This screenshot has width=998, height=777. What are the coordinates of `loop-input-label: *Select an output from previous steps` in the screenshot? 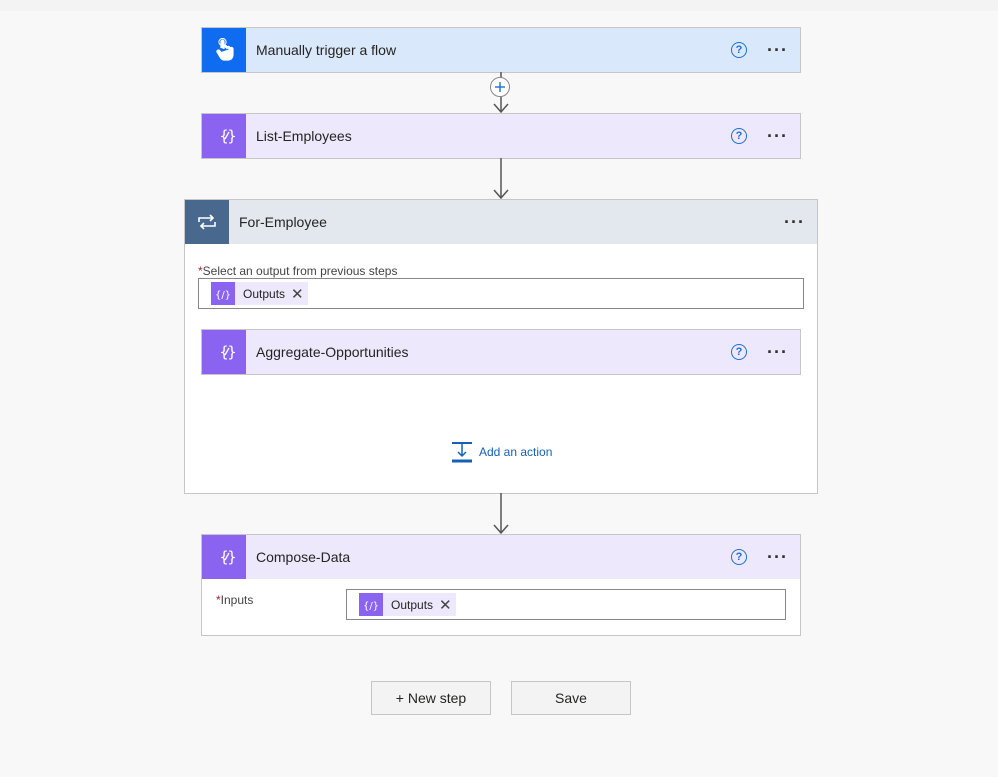 It's located at (297, 271).